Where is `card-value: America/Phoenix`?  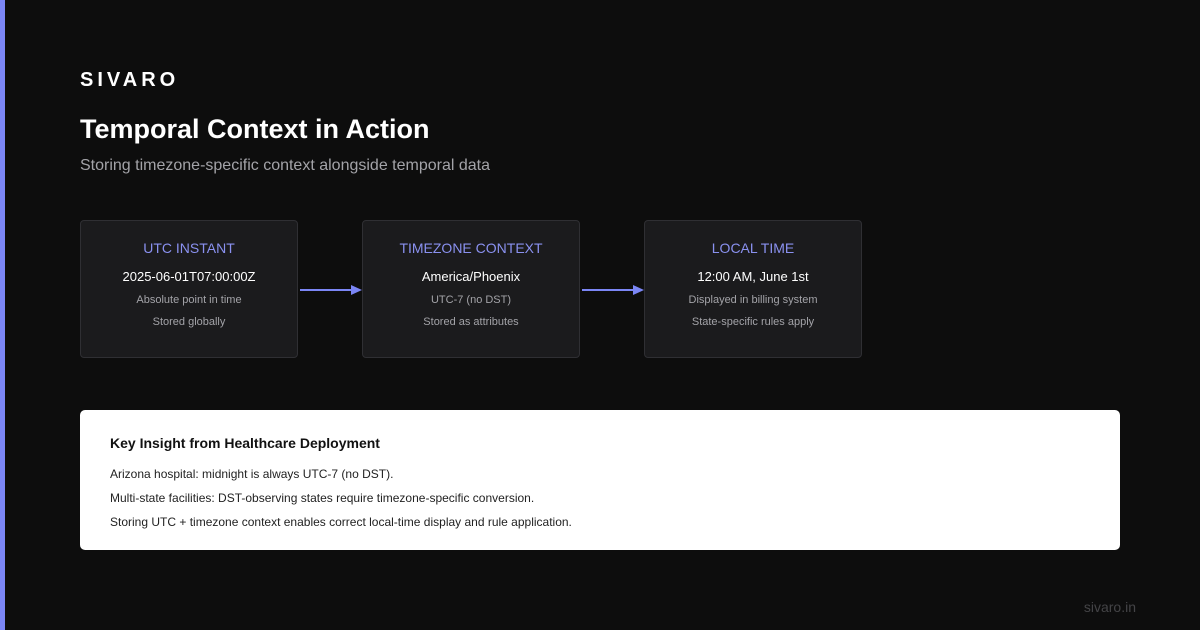 card-value: America/Phoenix is located at coordinates (471, 276).